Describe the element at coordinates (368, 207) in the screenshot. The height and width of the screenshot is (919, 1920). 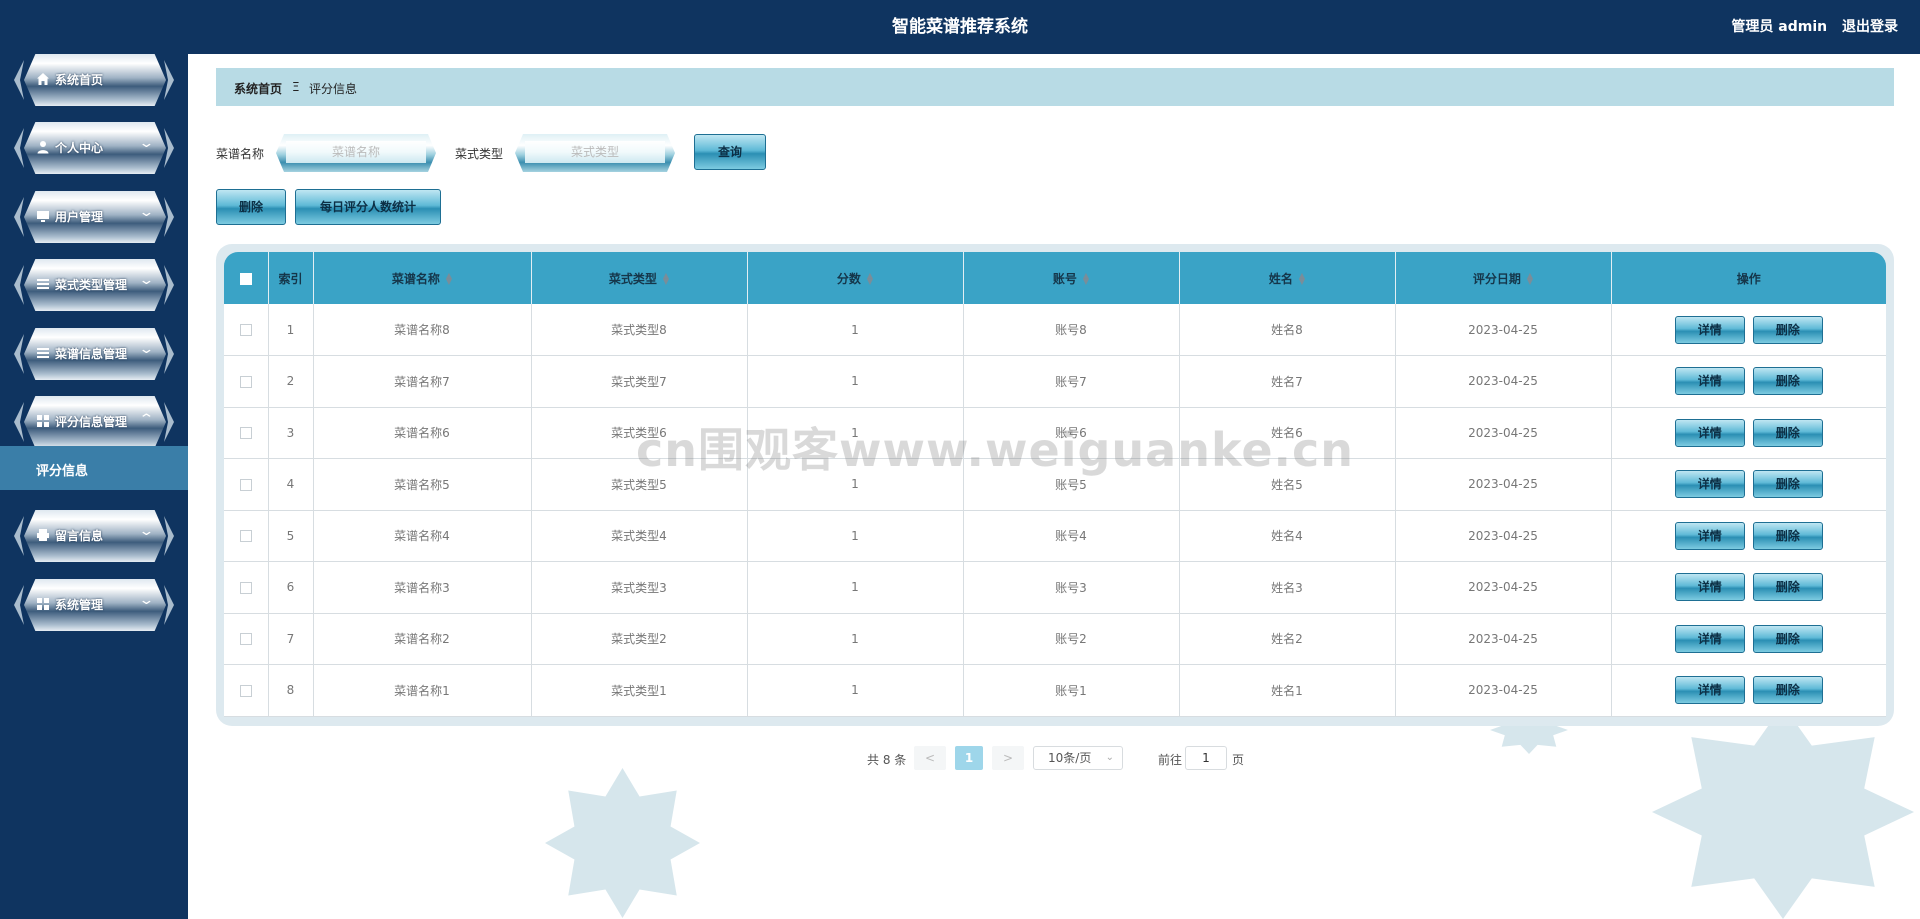
I see `daily-rating-stats-button: 每日评分人数统计` at that location.